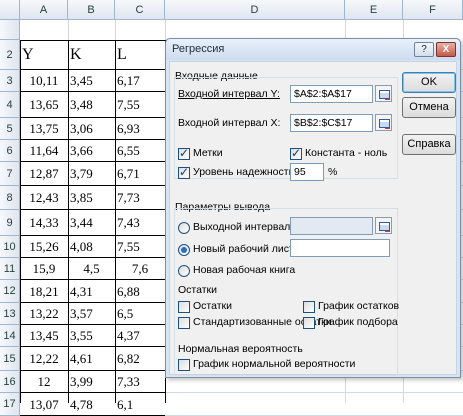  I want to click on table-cell: 13,75, so click(44, 129).